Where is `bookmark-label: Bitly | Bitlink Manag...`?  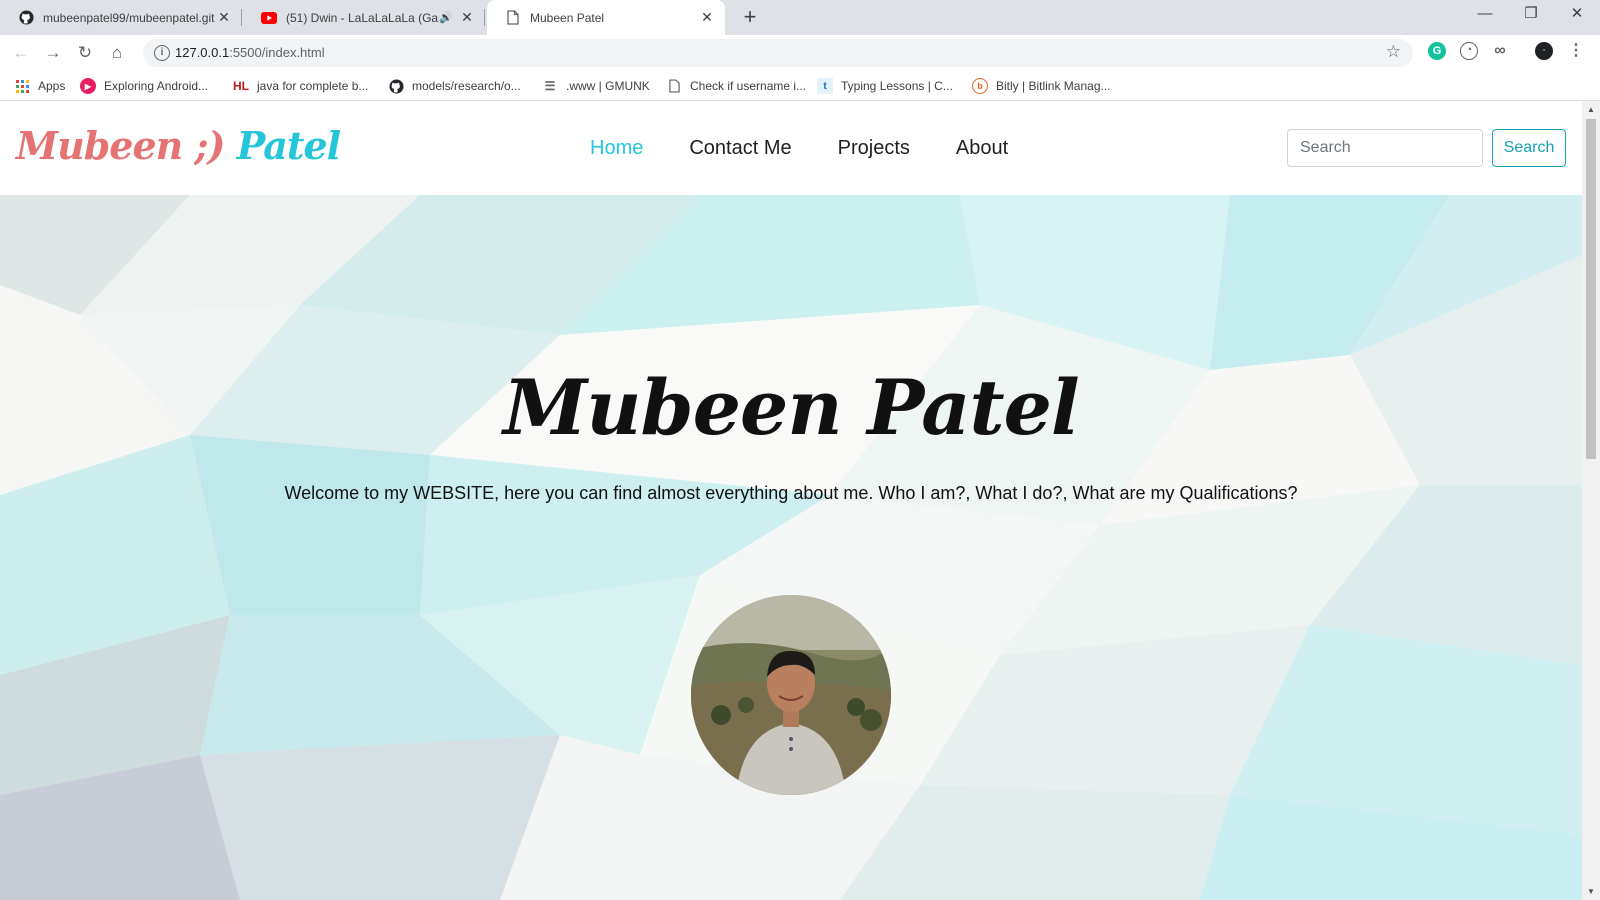
bookmark-label: Bitly | Bitlink Manag... is located at coordinates (1053, 86).